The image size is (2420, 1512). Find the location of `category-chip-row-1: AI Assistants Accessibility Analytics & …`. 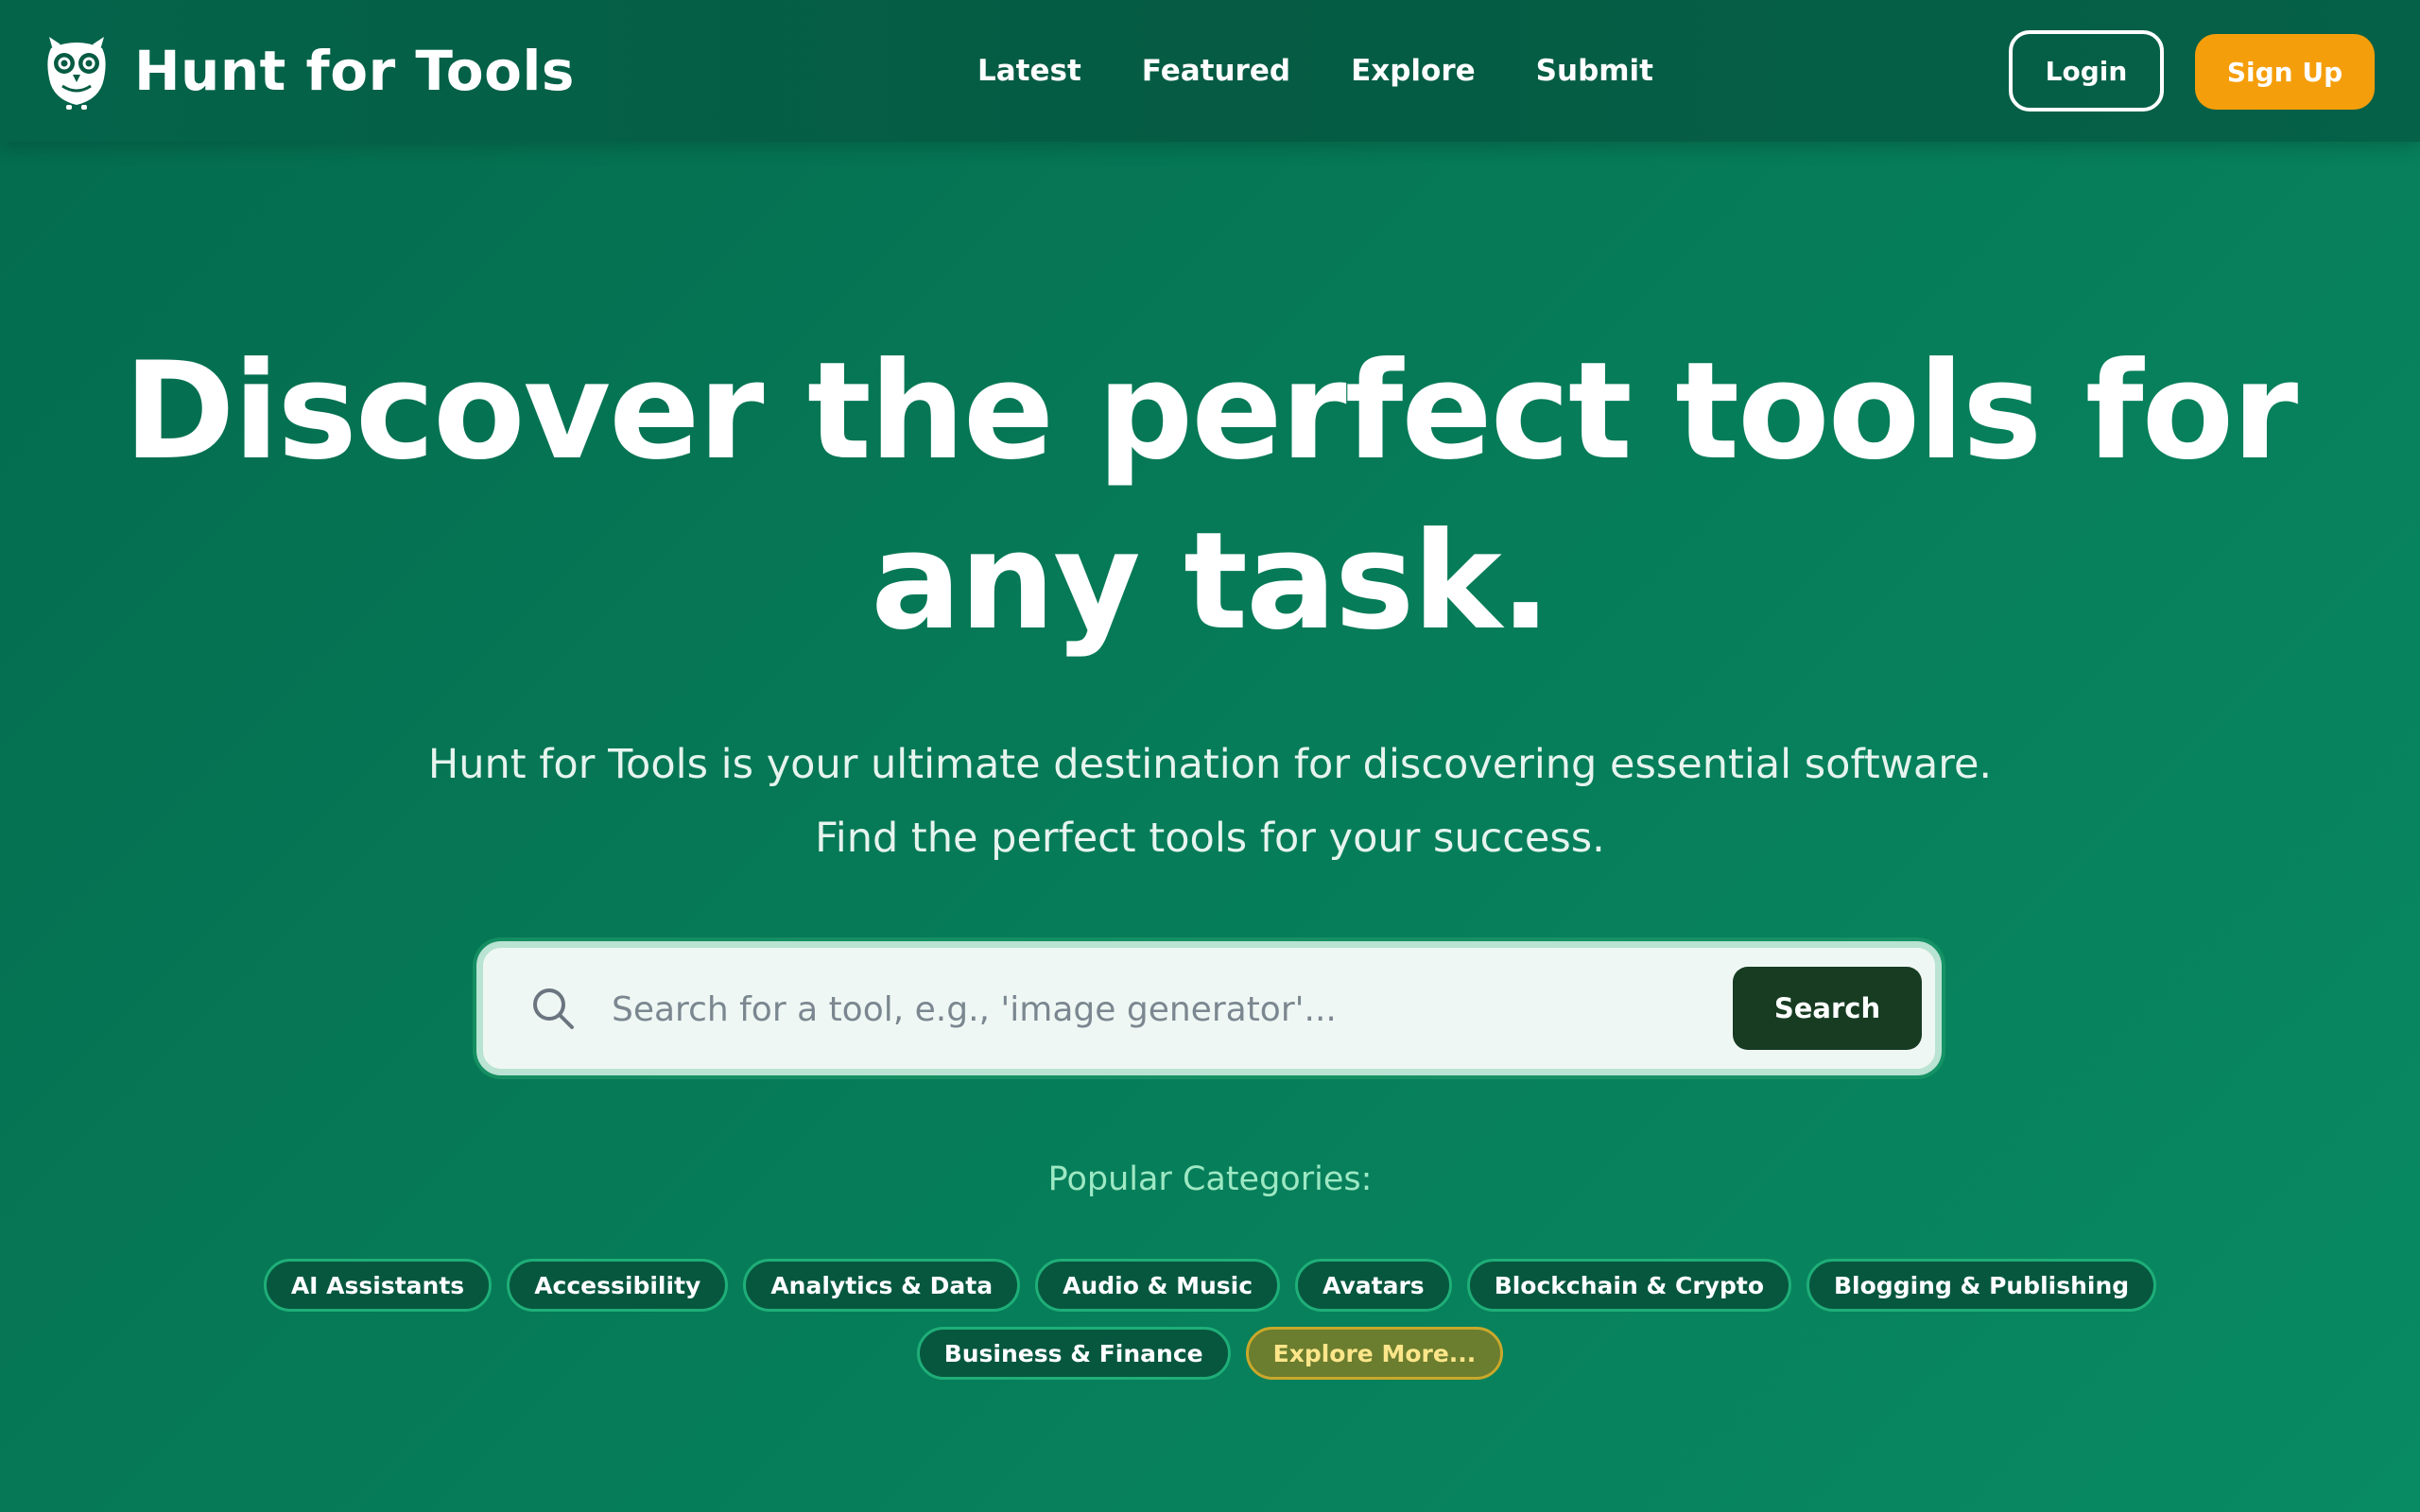

category-chip-row-1: AI Assistants Accessibility Analytics & … is located at coordinates (1210, 1285).